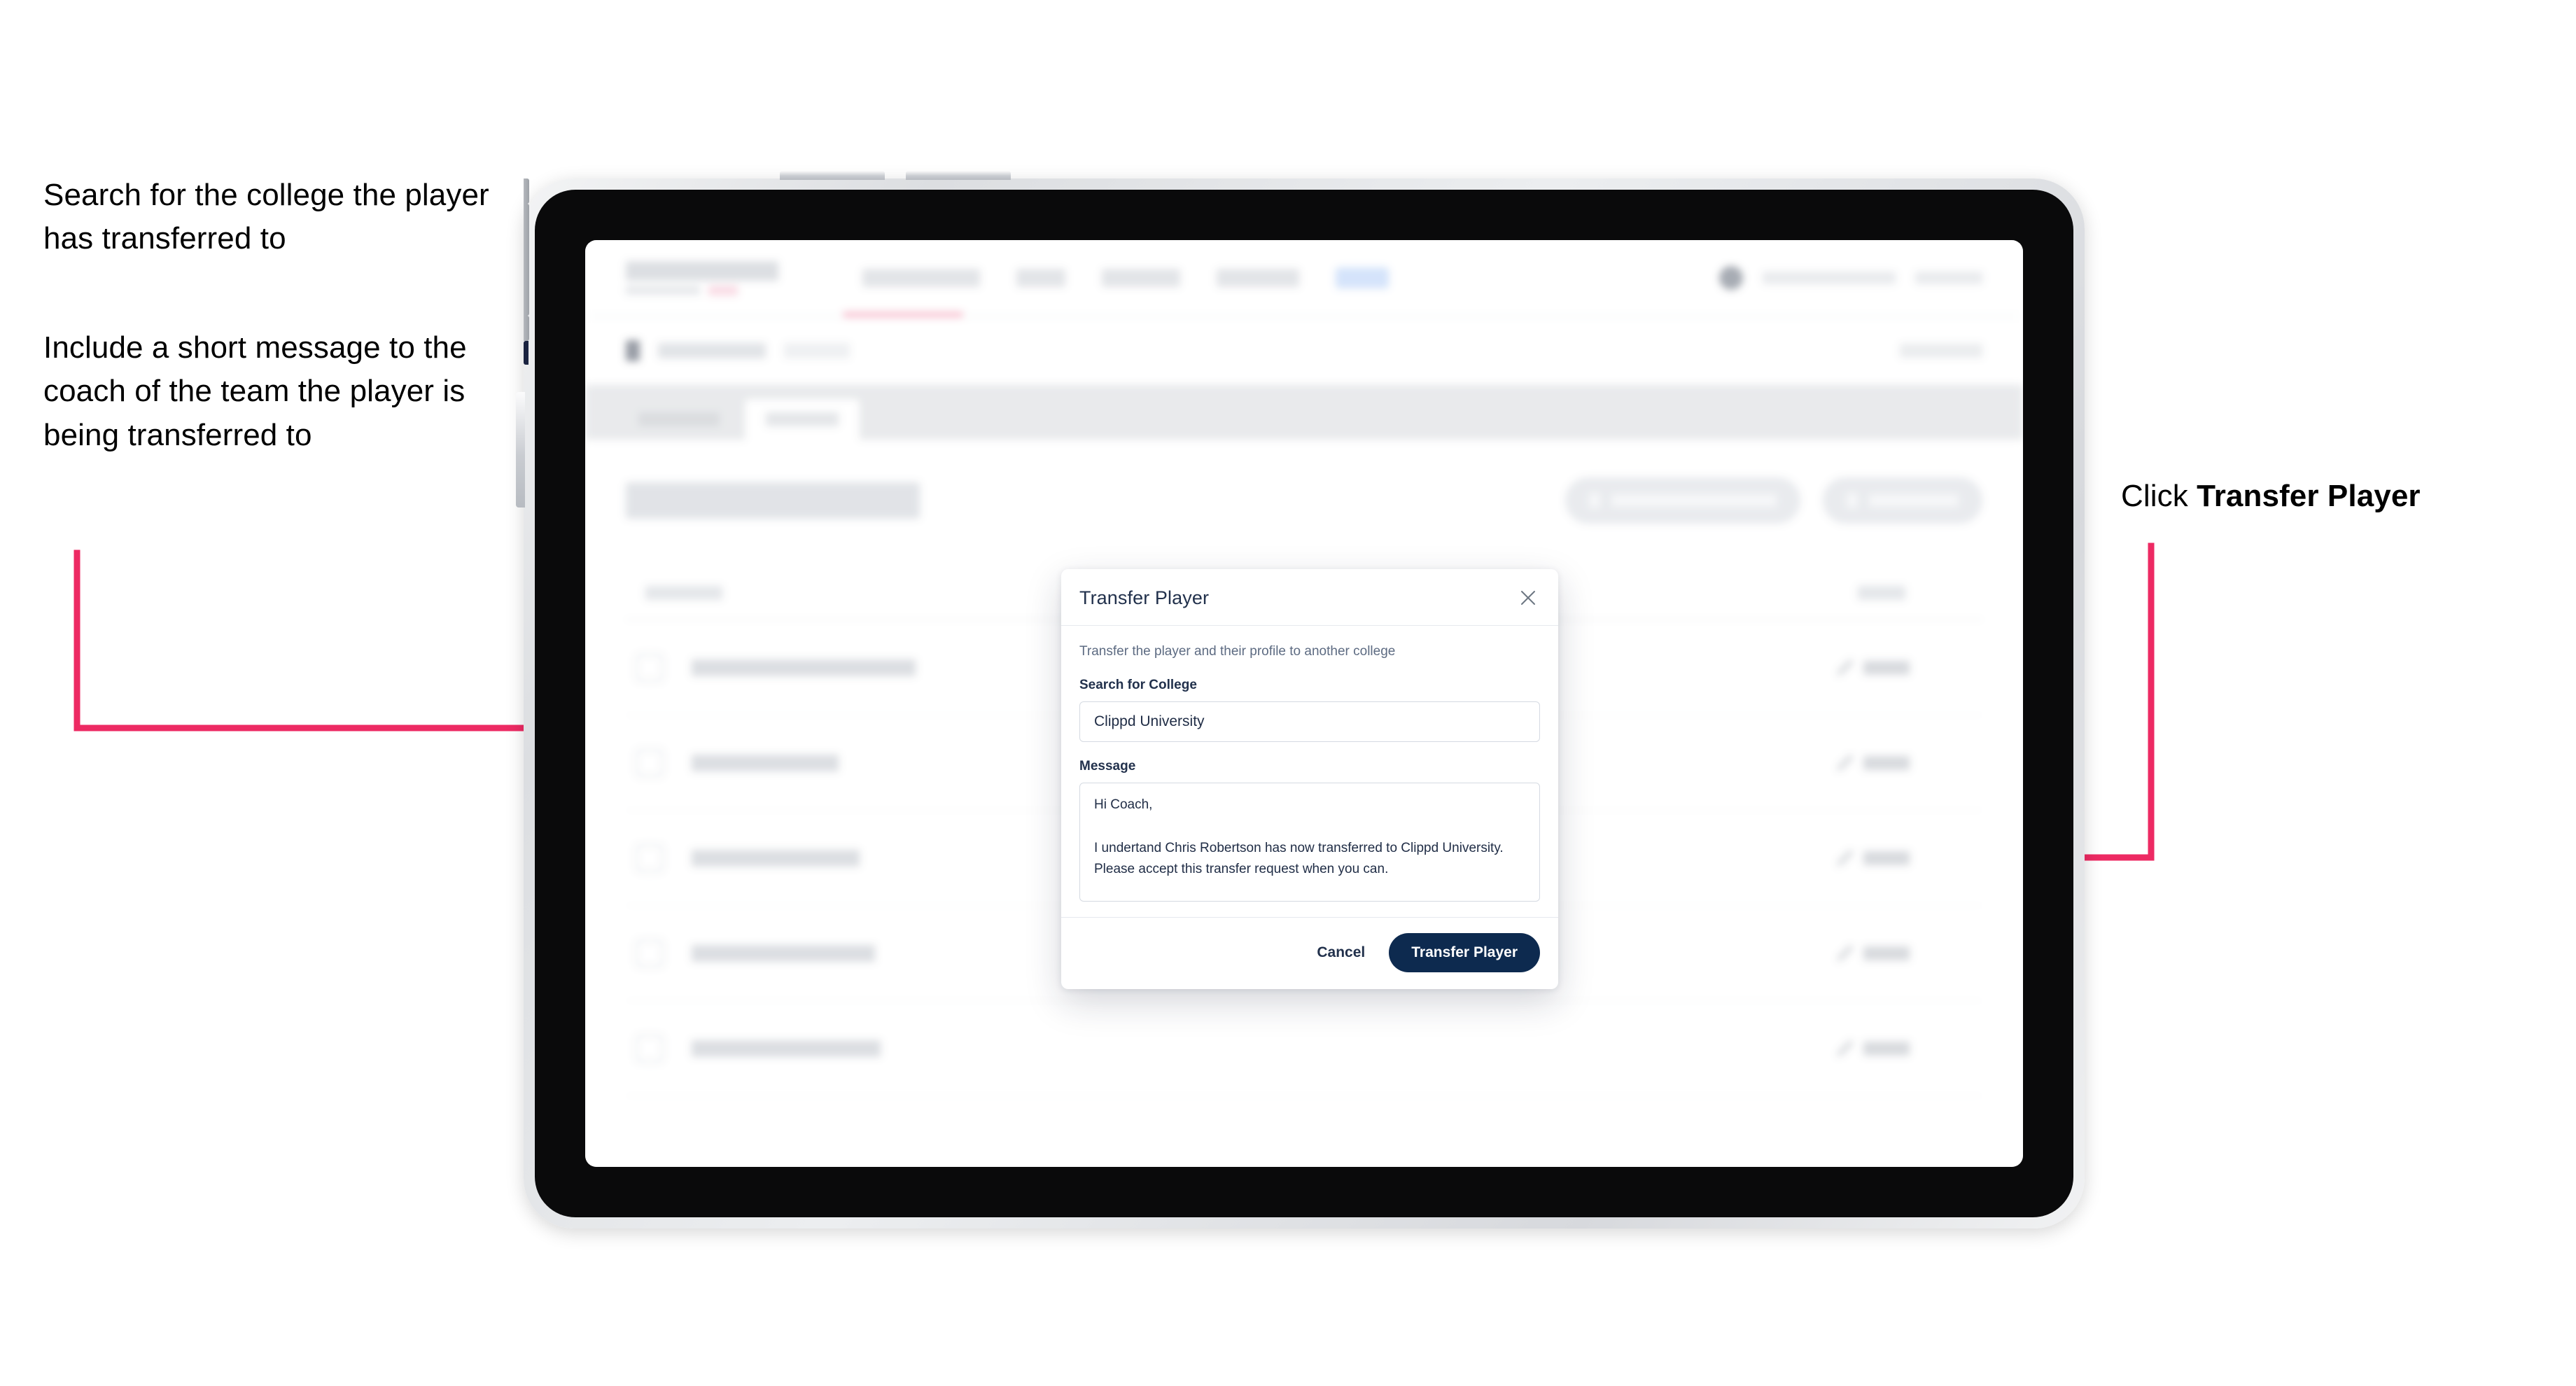  What do you see at coordinates (526, 260) in the screenshot?
I see `side-button-middle` at bounding box center [526, 260].